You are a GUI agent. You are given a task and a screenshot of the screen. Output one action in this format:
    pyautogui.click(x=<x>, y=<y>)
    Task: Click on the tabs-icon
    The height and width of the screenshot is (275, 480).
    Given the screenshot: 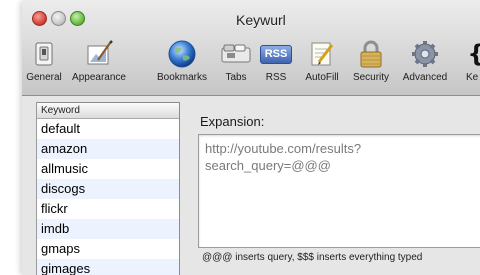 What is the action you would take?
    pyautogui.click(x=236, y=54)
    